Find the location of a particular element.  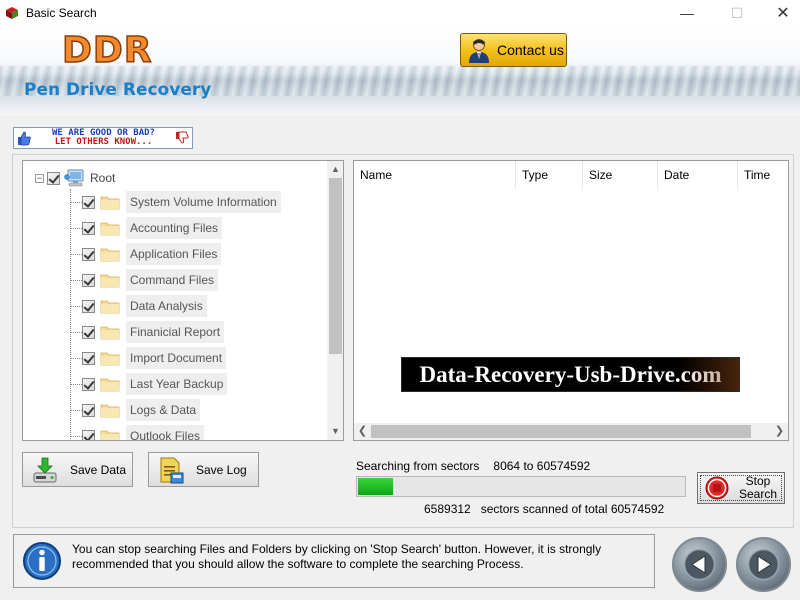

tree-item-label: Outlook Files is located at coordinates (165, 432).